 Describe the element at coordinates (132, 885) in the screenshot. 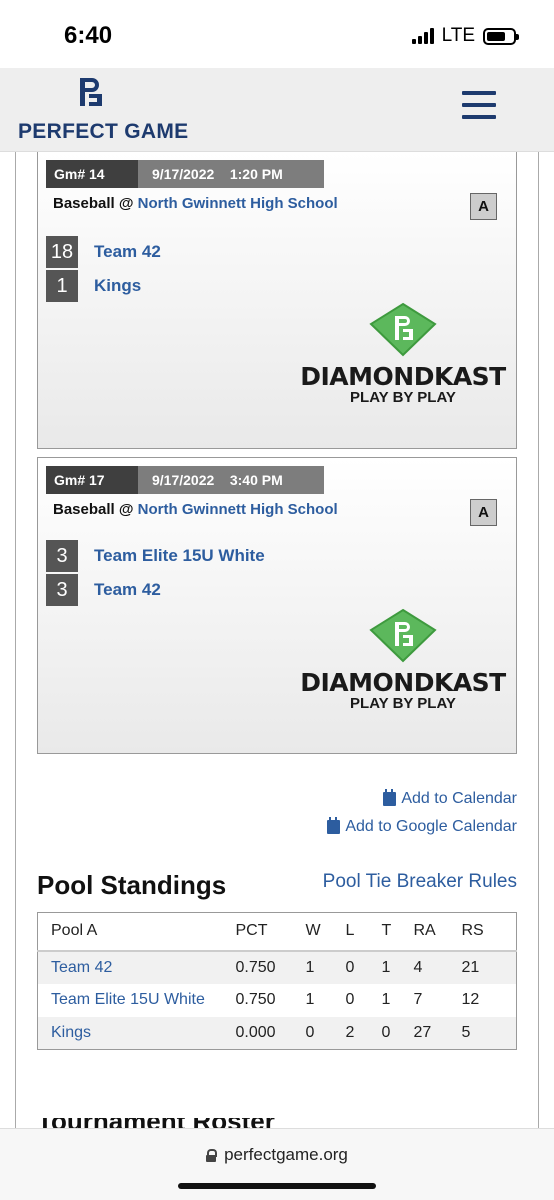

I see `pool-standings-title: Pool Standings` at that location.